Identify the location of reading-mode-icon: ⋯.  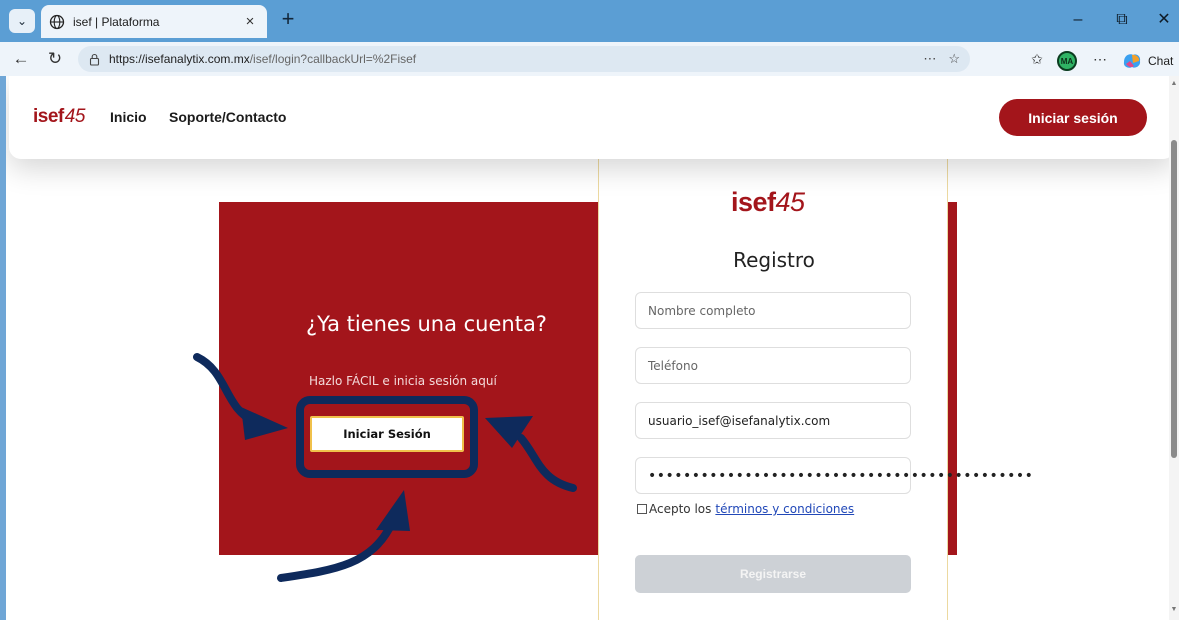
(929, 59).